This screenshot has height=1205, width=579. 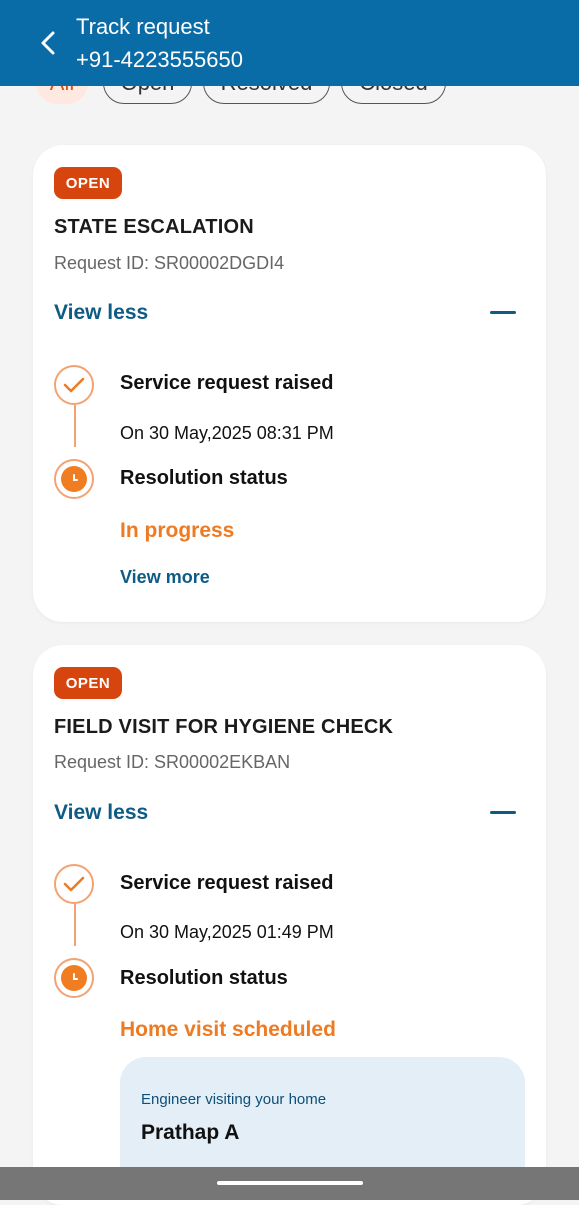 I want to click on request-title: STATE ESCALATION, so click(x=154, y=227).